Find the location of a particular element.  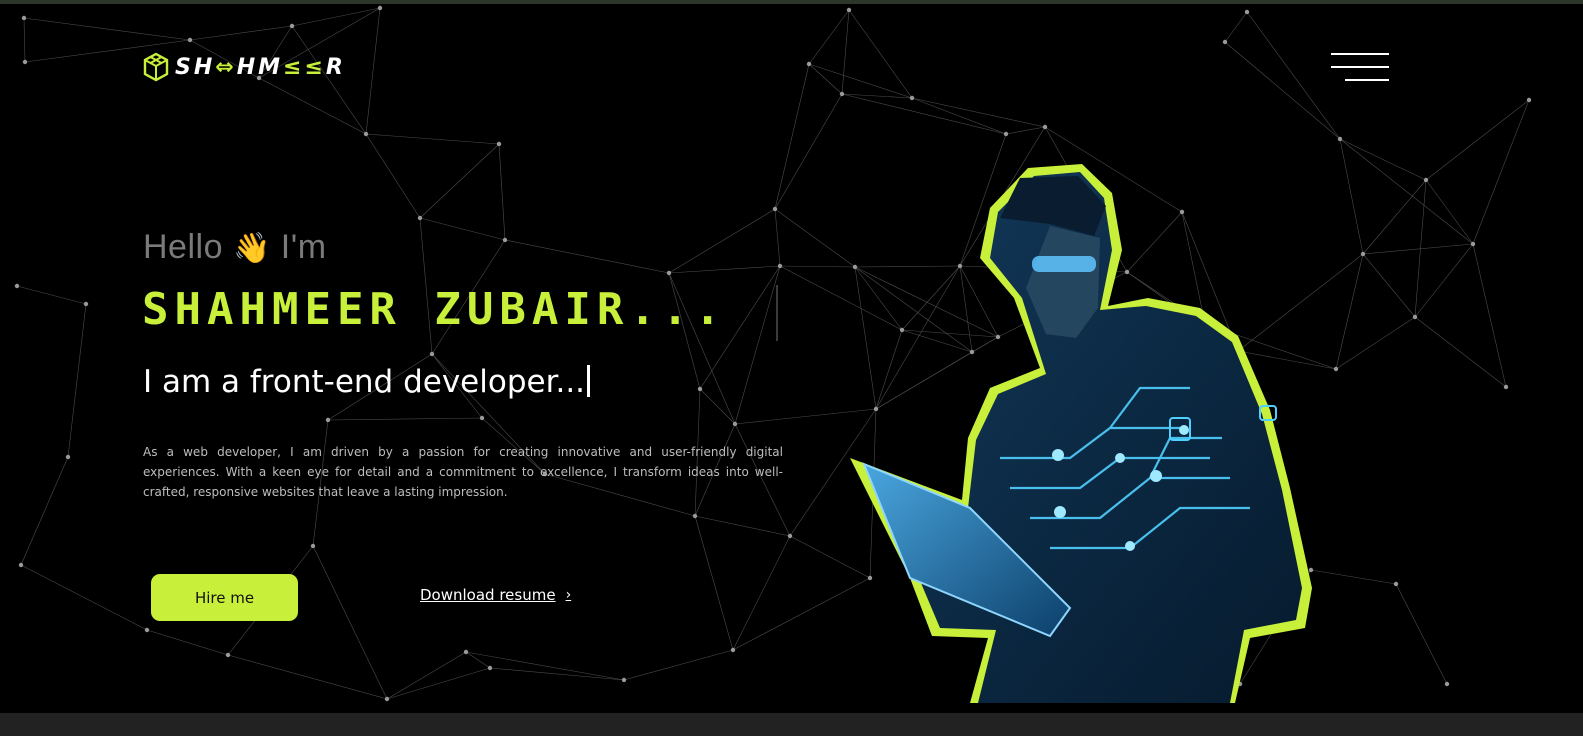

typing-caret is located at coordinates (589, 381).